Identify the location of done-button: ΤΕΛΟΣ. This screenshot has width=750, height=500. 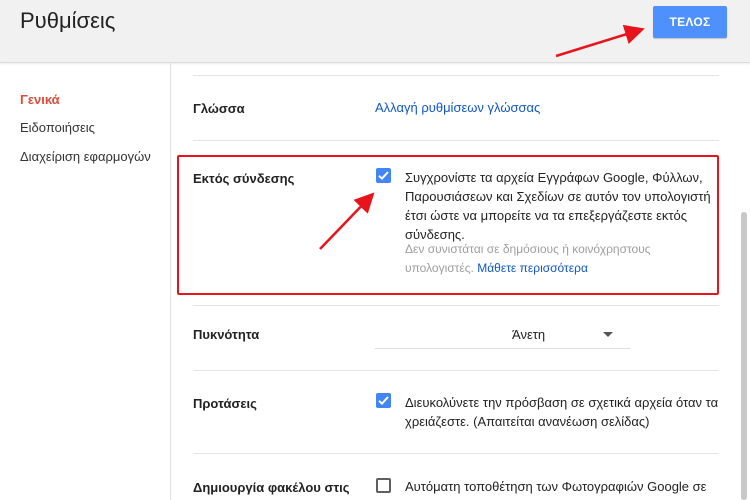
(690, 22).